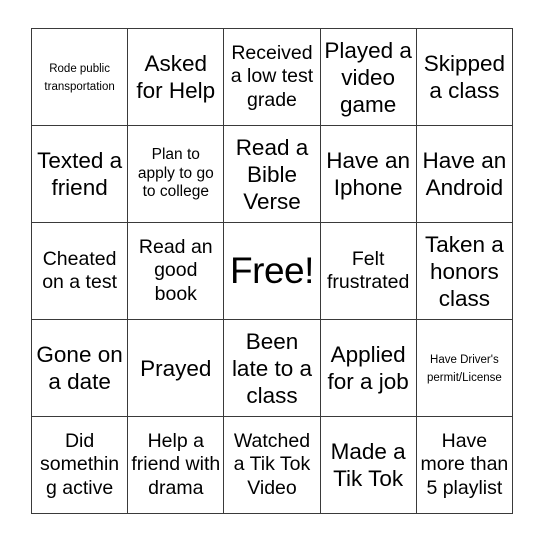 This screenshot has height=544, width=544. I want to click on bingo-cell-text: Texted a friend, so click(80, 174).